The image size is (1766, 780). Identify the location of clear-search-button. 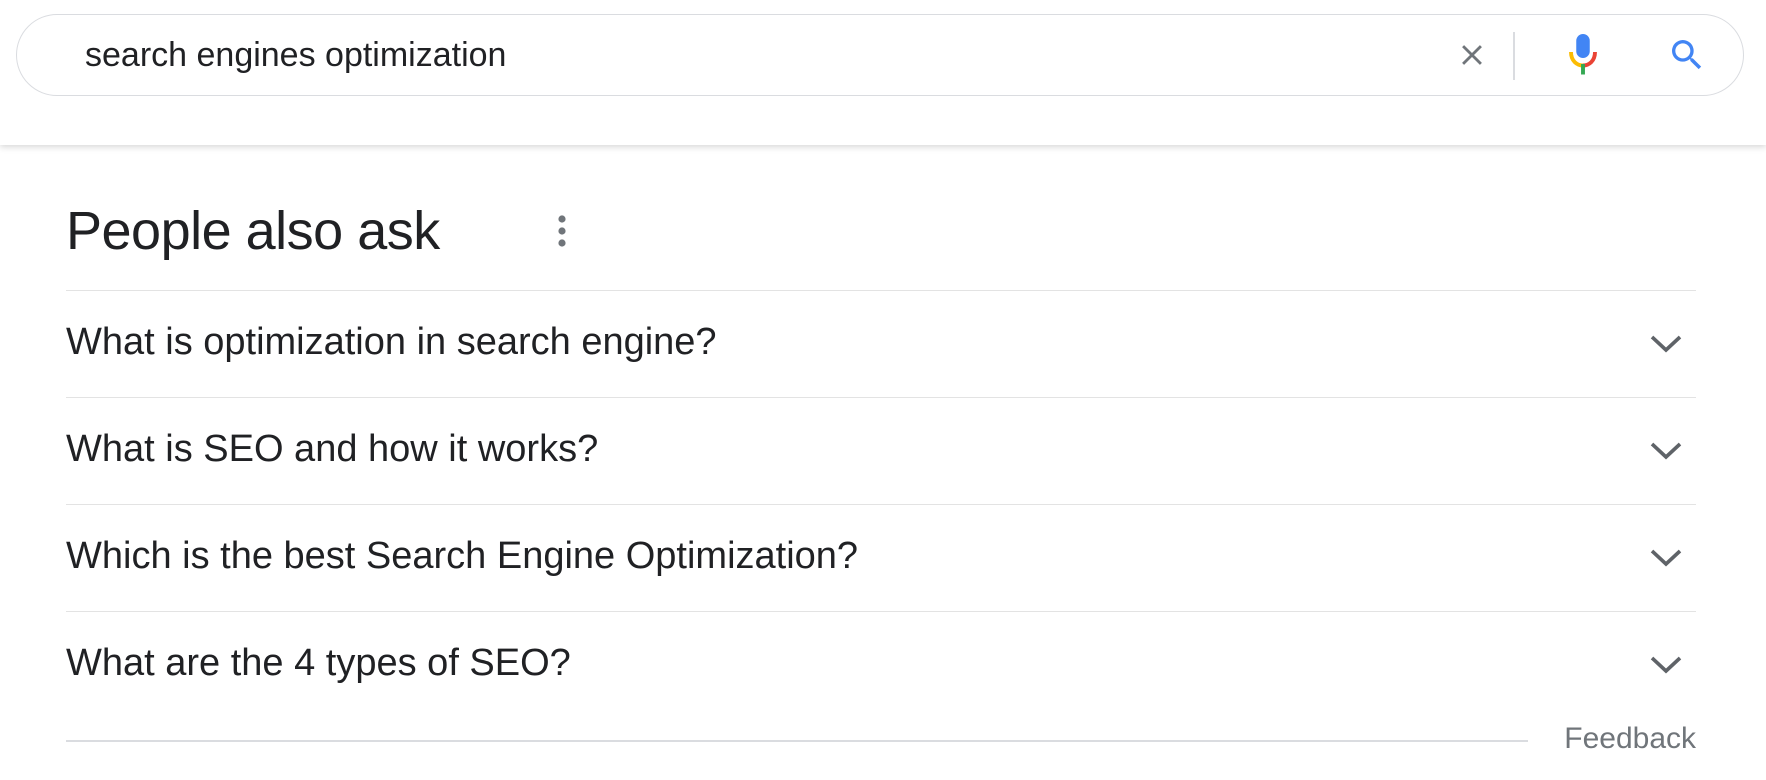
(1472, 55).